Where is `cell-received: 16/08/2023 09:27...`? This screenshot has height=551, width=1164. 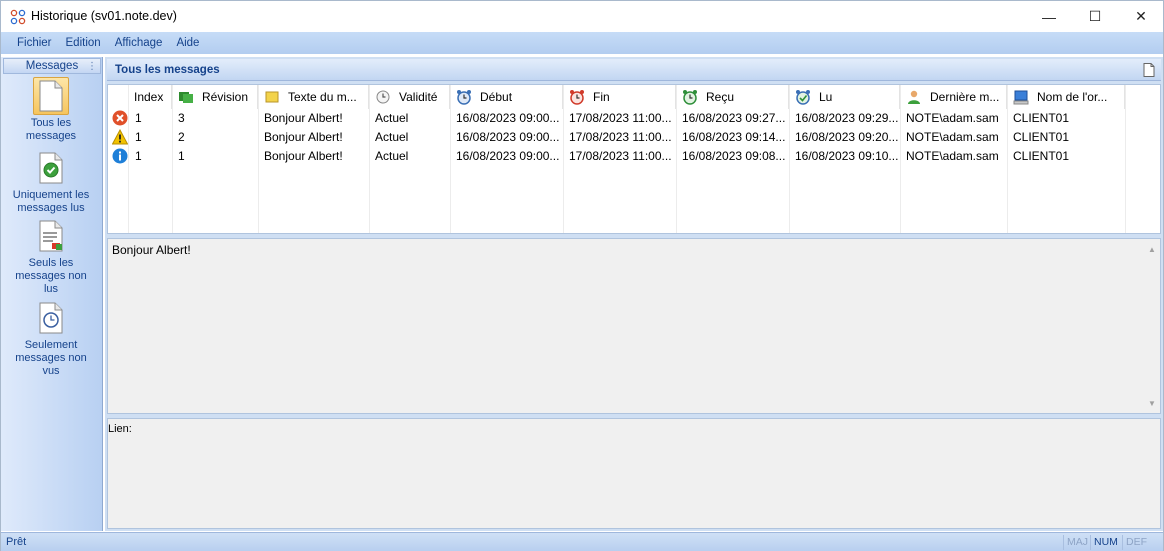
cell-received: 16/08/2023 09:27... is located at coordinates (734, 118).